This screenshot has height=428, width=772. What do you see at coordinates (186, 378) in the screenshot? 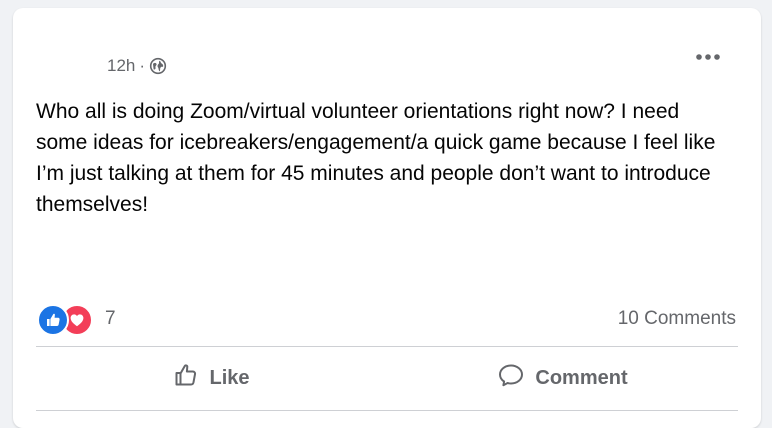
I see `thumbs-up-icon` at bounding box center [186, 378].